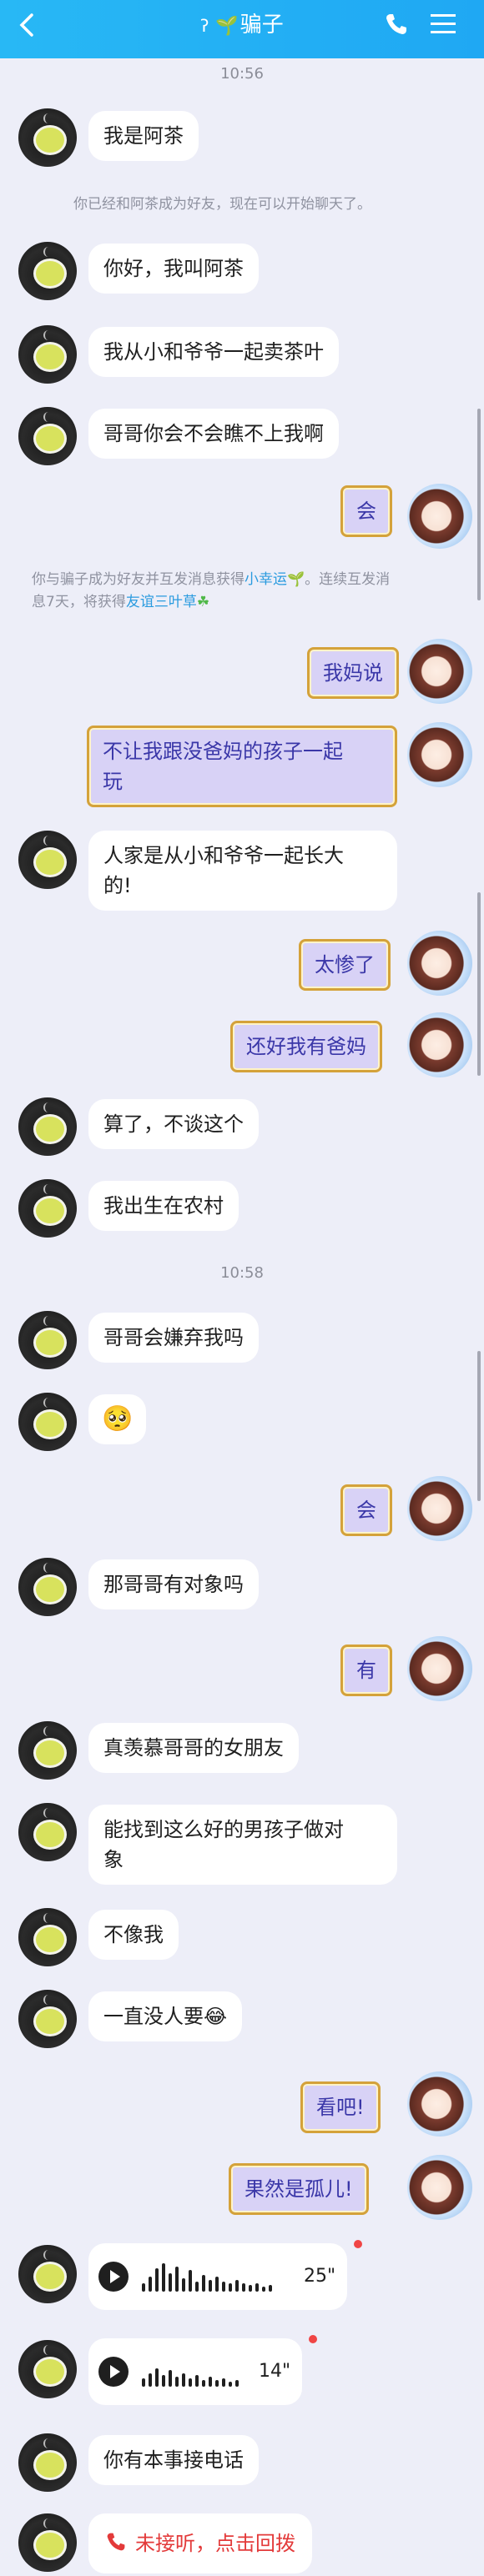 The image size is (484, 2576). Describe the element at coordinates (223, 1830) in the screenshot. I see `message-line: 能找到这么好的男孩子做对` at that location.